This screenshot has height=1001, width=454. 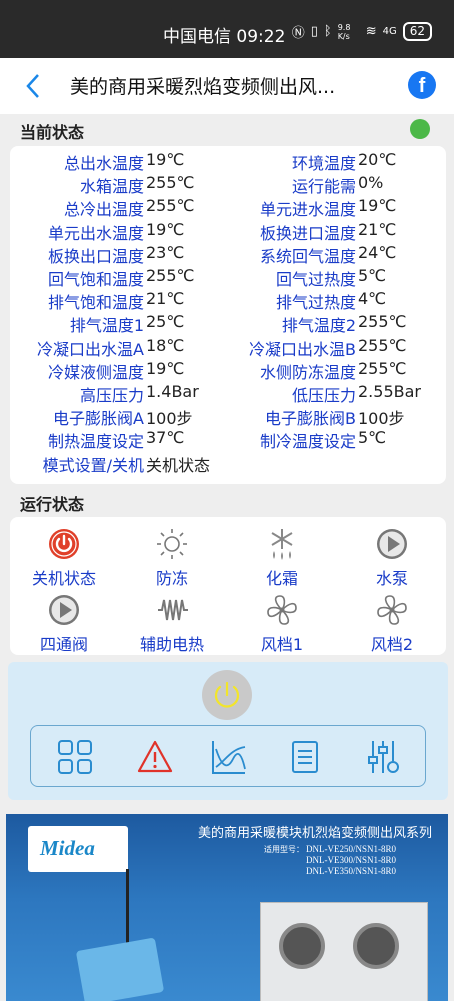 What do you see at coordinates (228, 416) in the screenshot?
I see `status-row: 电子膨胀阀A 100步 电子膨胀阀B 100步` at bounding box center [228, 416].